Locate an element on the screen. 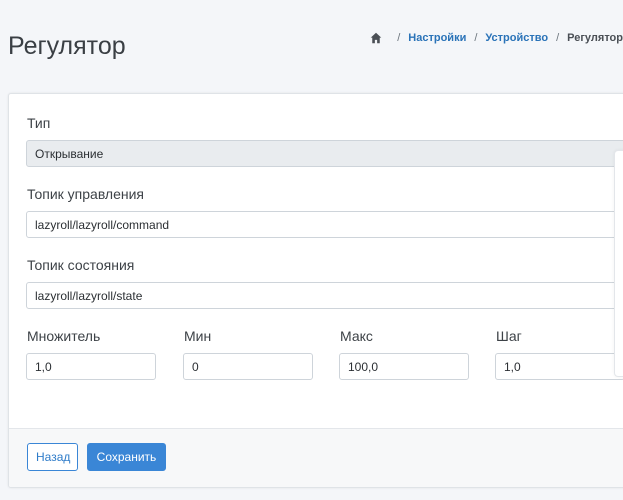  min-input is located at coordinates (248, 366).